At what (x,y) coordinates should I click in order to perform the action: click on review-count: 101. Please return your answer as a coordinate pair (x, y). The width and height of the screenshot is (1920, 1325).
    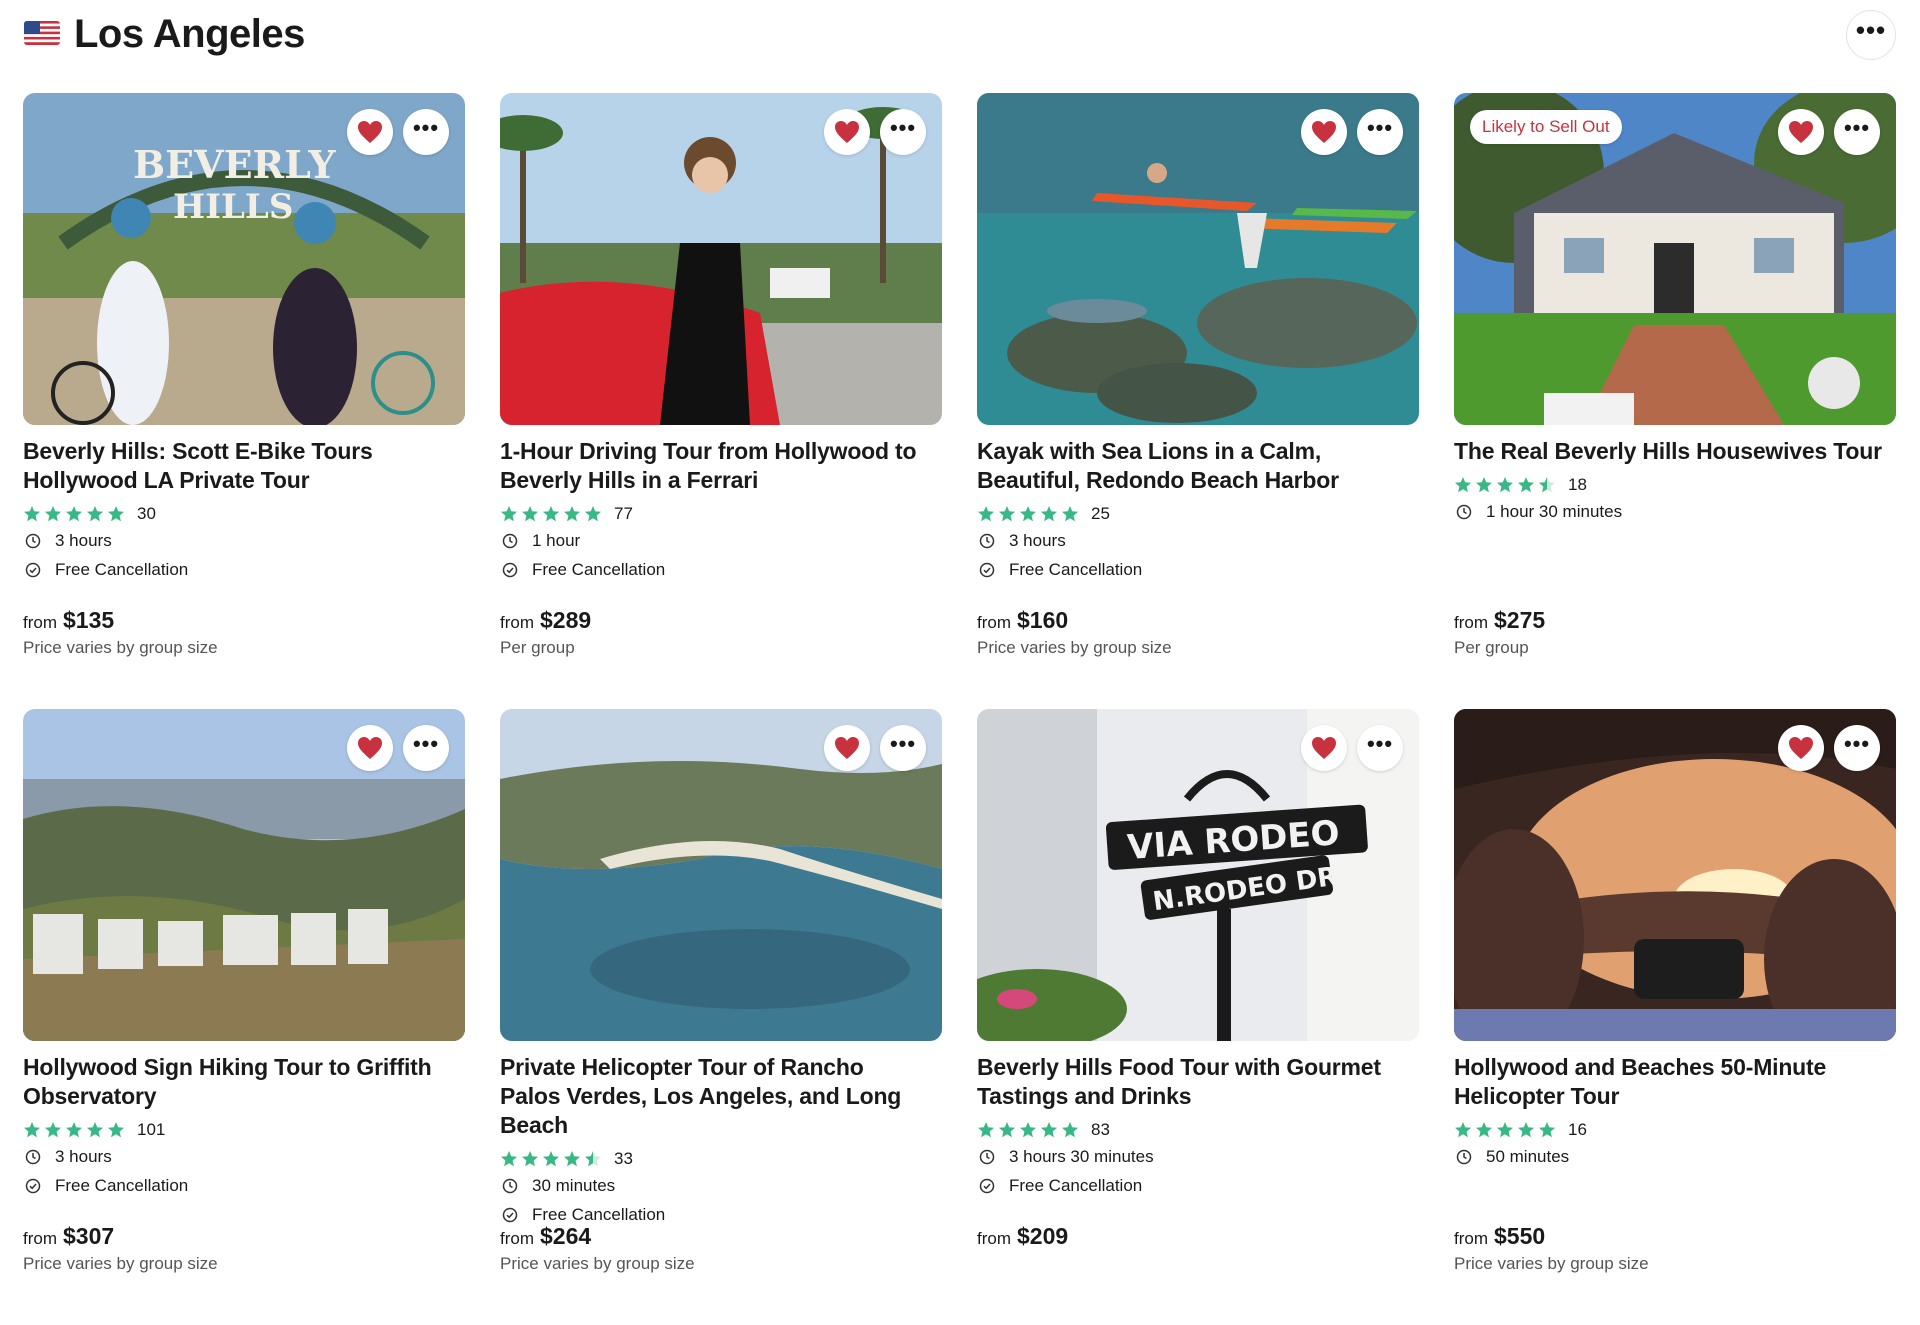
    Looking at the image, I should click on (151, 1129).